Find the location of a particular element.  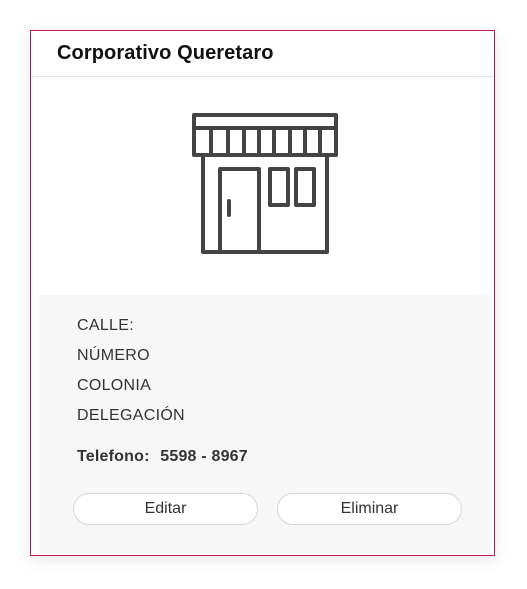

edit-button: Editar is located at coordinates (165, 509).